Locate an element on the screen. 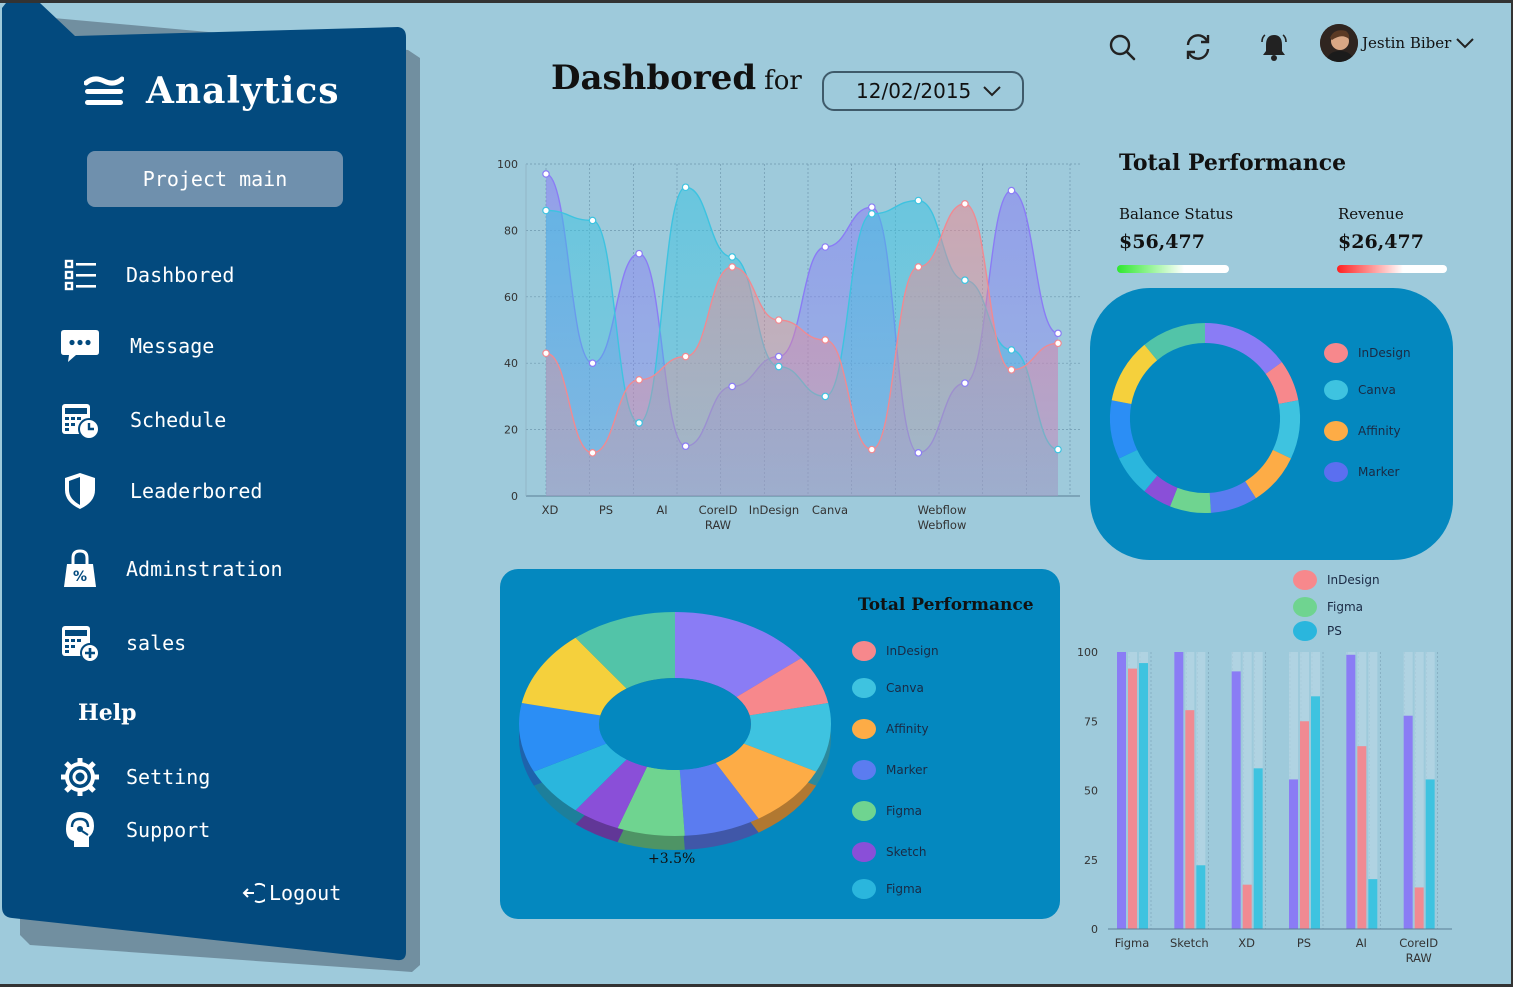 The height and width of the screenshot is (987, 1513). legend-item: Canva is located at coordinates (888, 688).